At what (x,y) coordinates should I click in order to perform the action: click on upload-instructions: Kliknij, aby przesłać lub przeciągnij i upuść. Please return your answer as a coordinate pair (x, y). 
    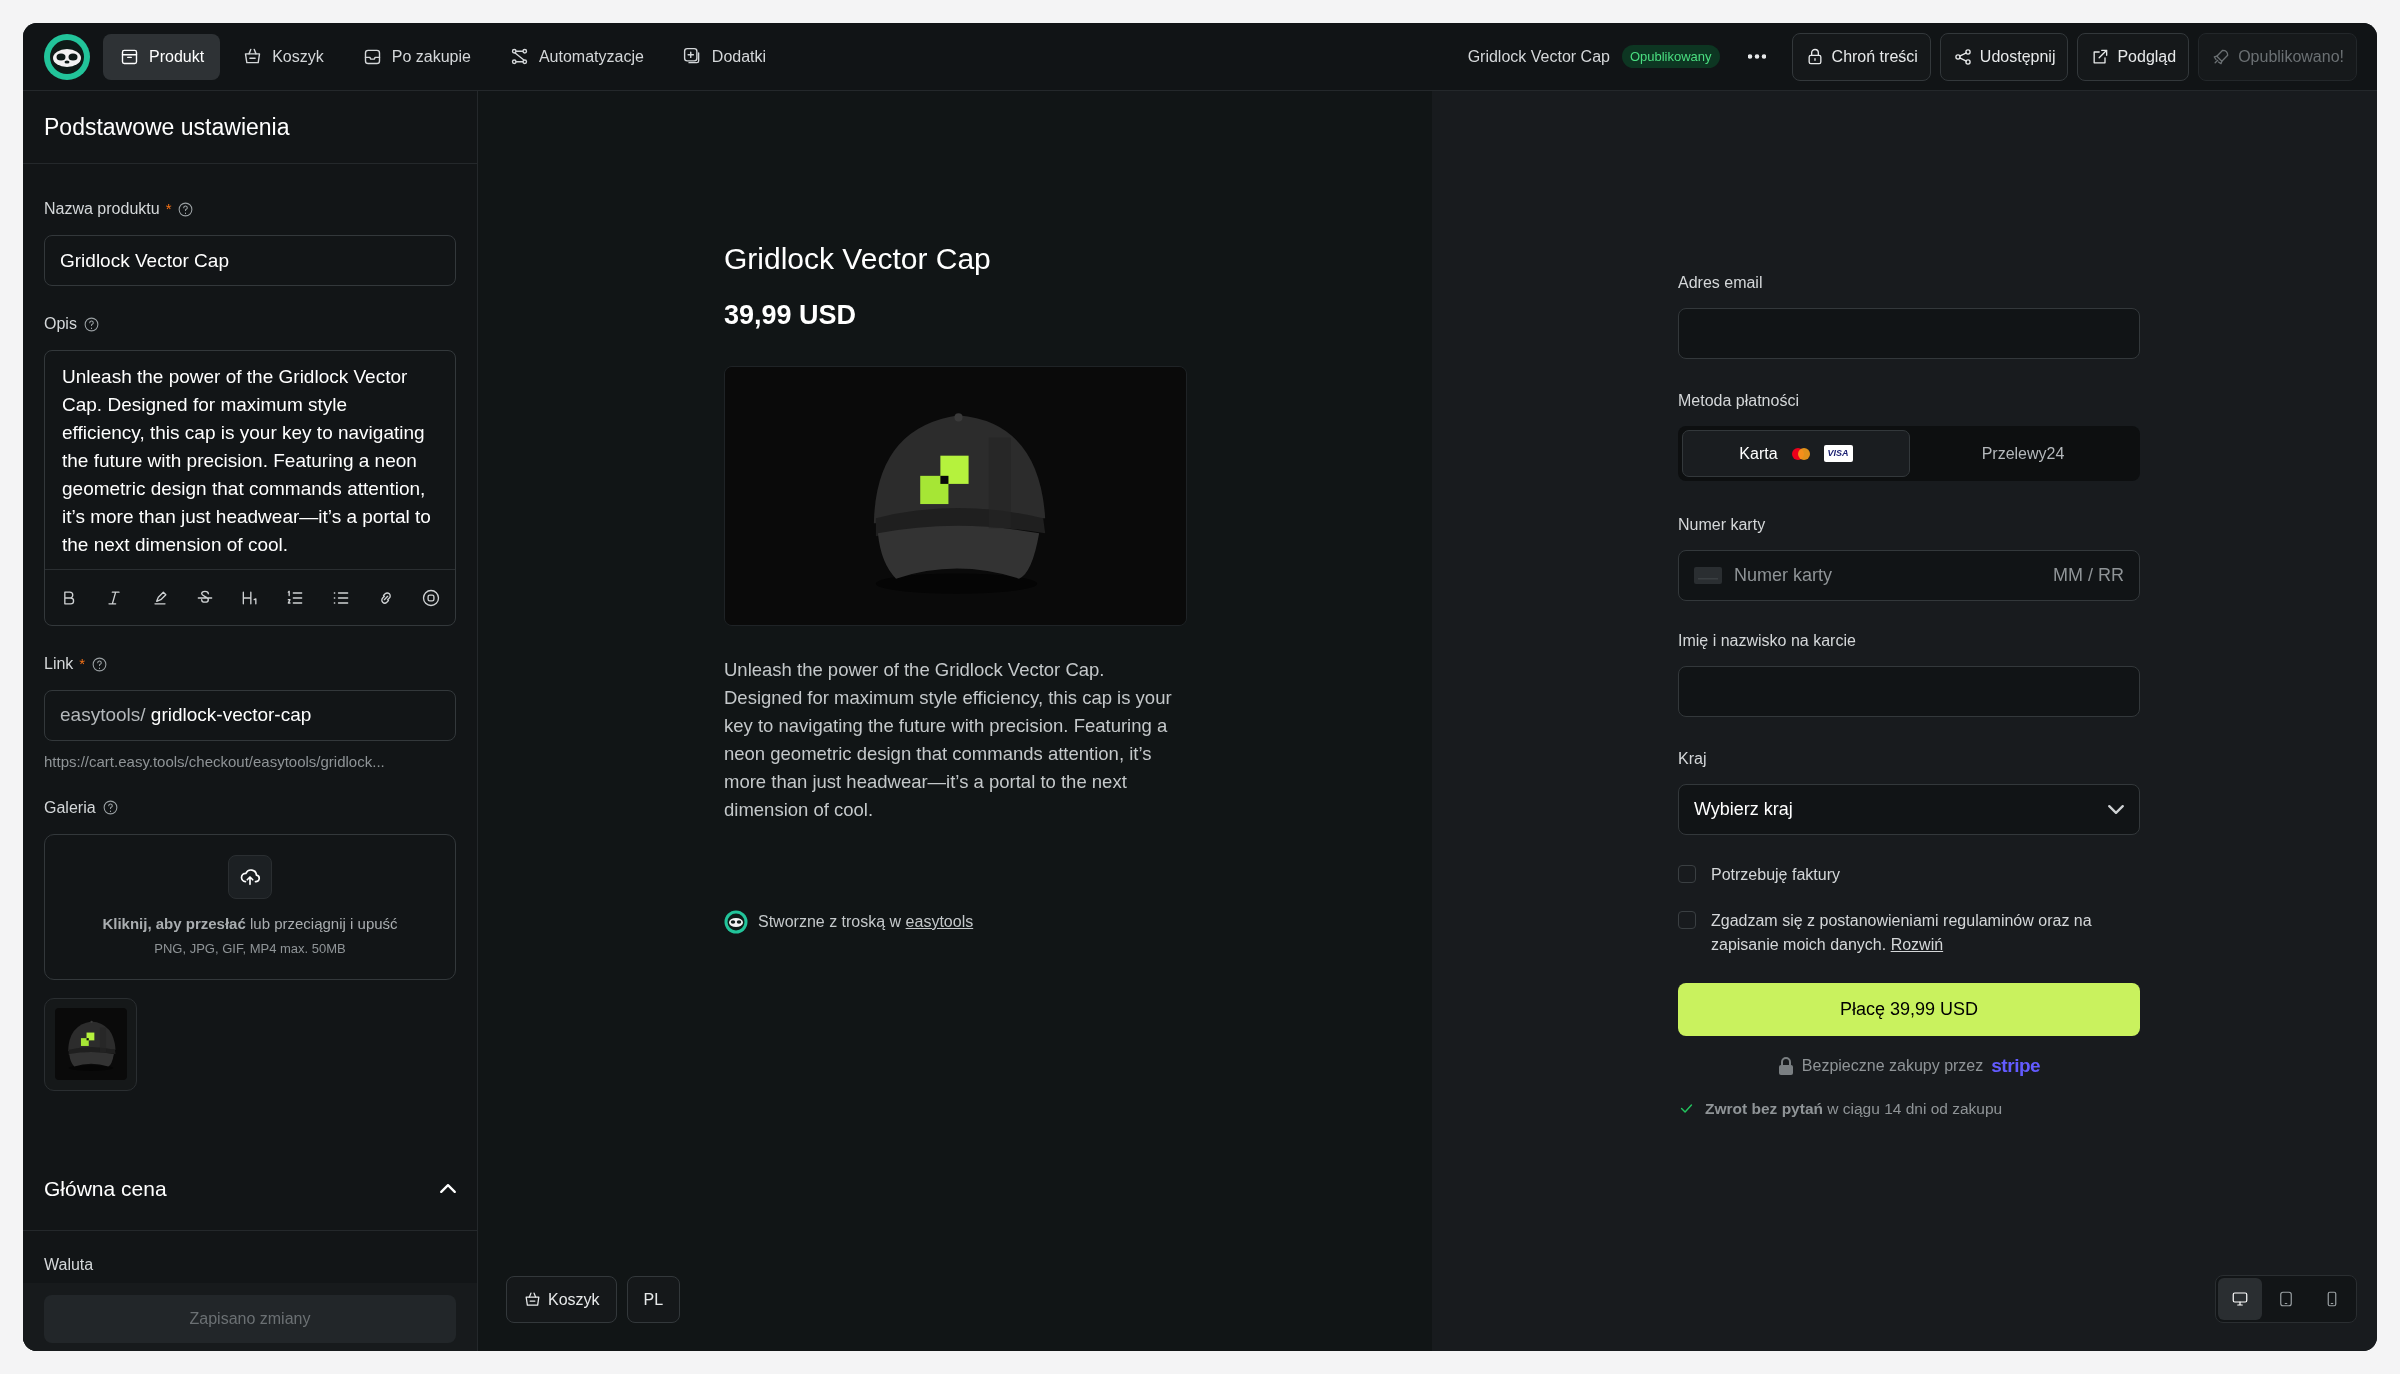
    Looking at the image, I should click on (250, 923).